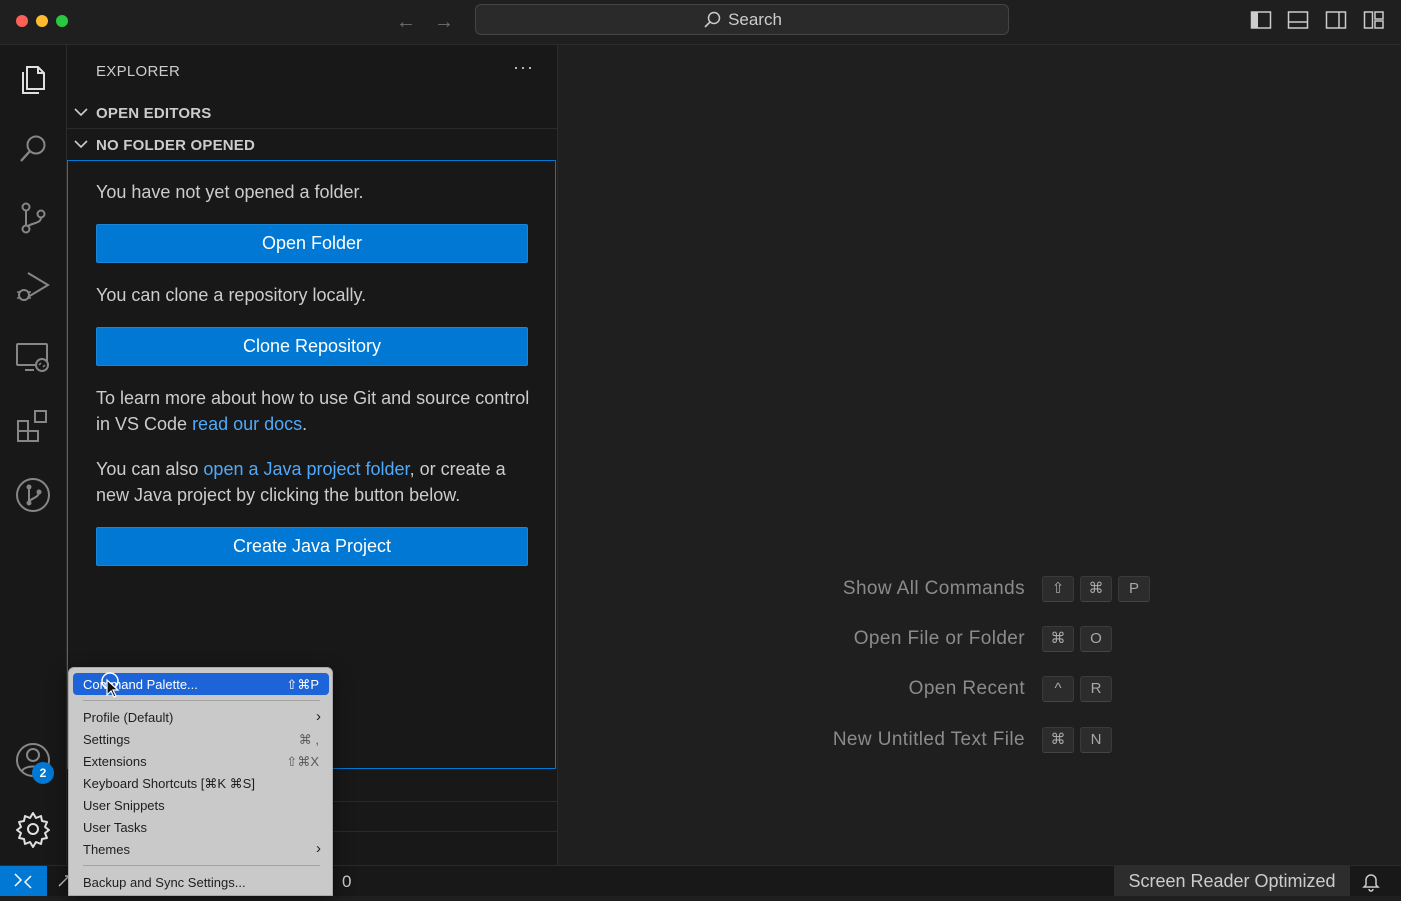 The height and width of the screenshot is (901, 1401). Describe the element at coordinates (1058, 689) in the screenshot. I see `key-cap: ^` at that location.